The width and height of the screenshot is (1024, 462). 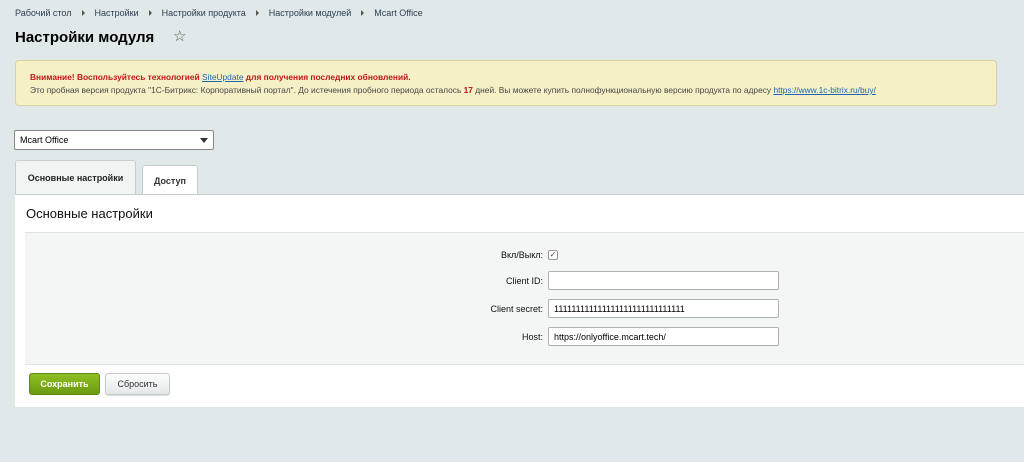 I want to click on check-icon: ✓, so click(x=553, y=254).